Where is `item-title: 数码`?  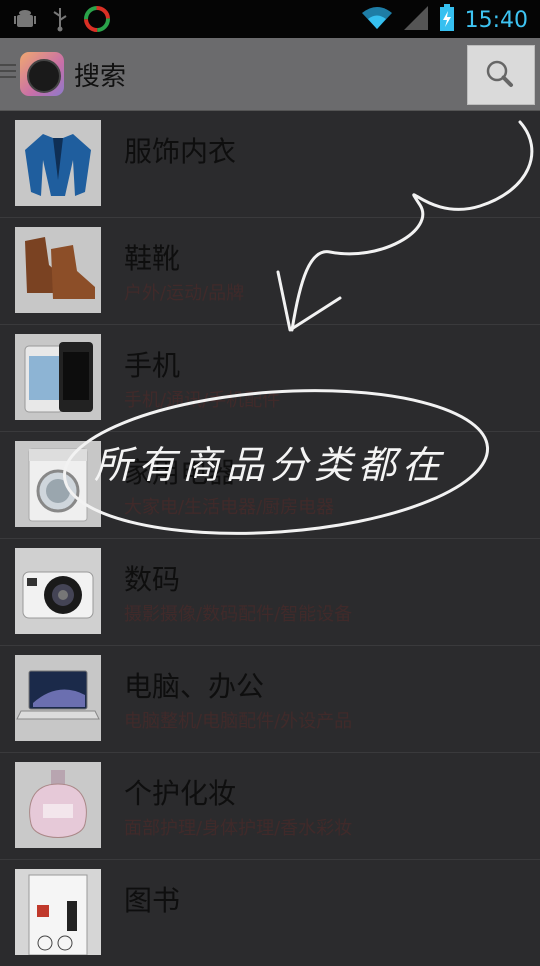
item-title: 数码 is located at coordinates (152, 579).